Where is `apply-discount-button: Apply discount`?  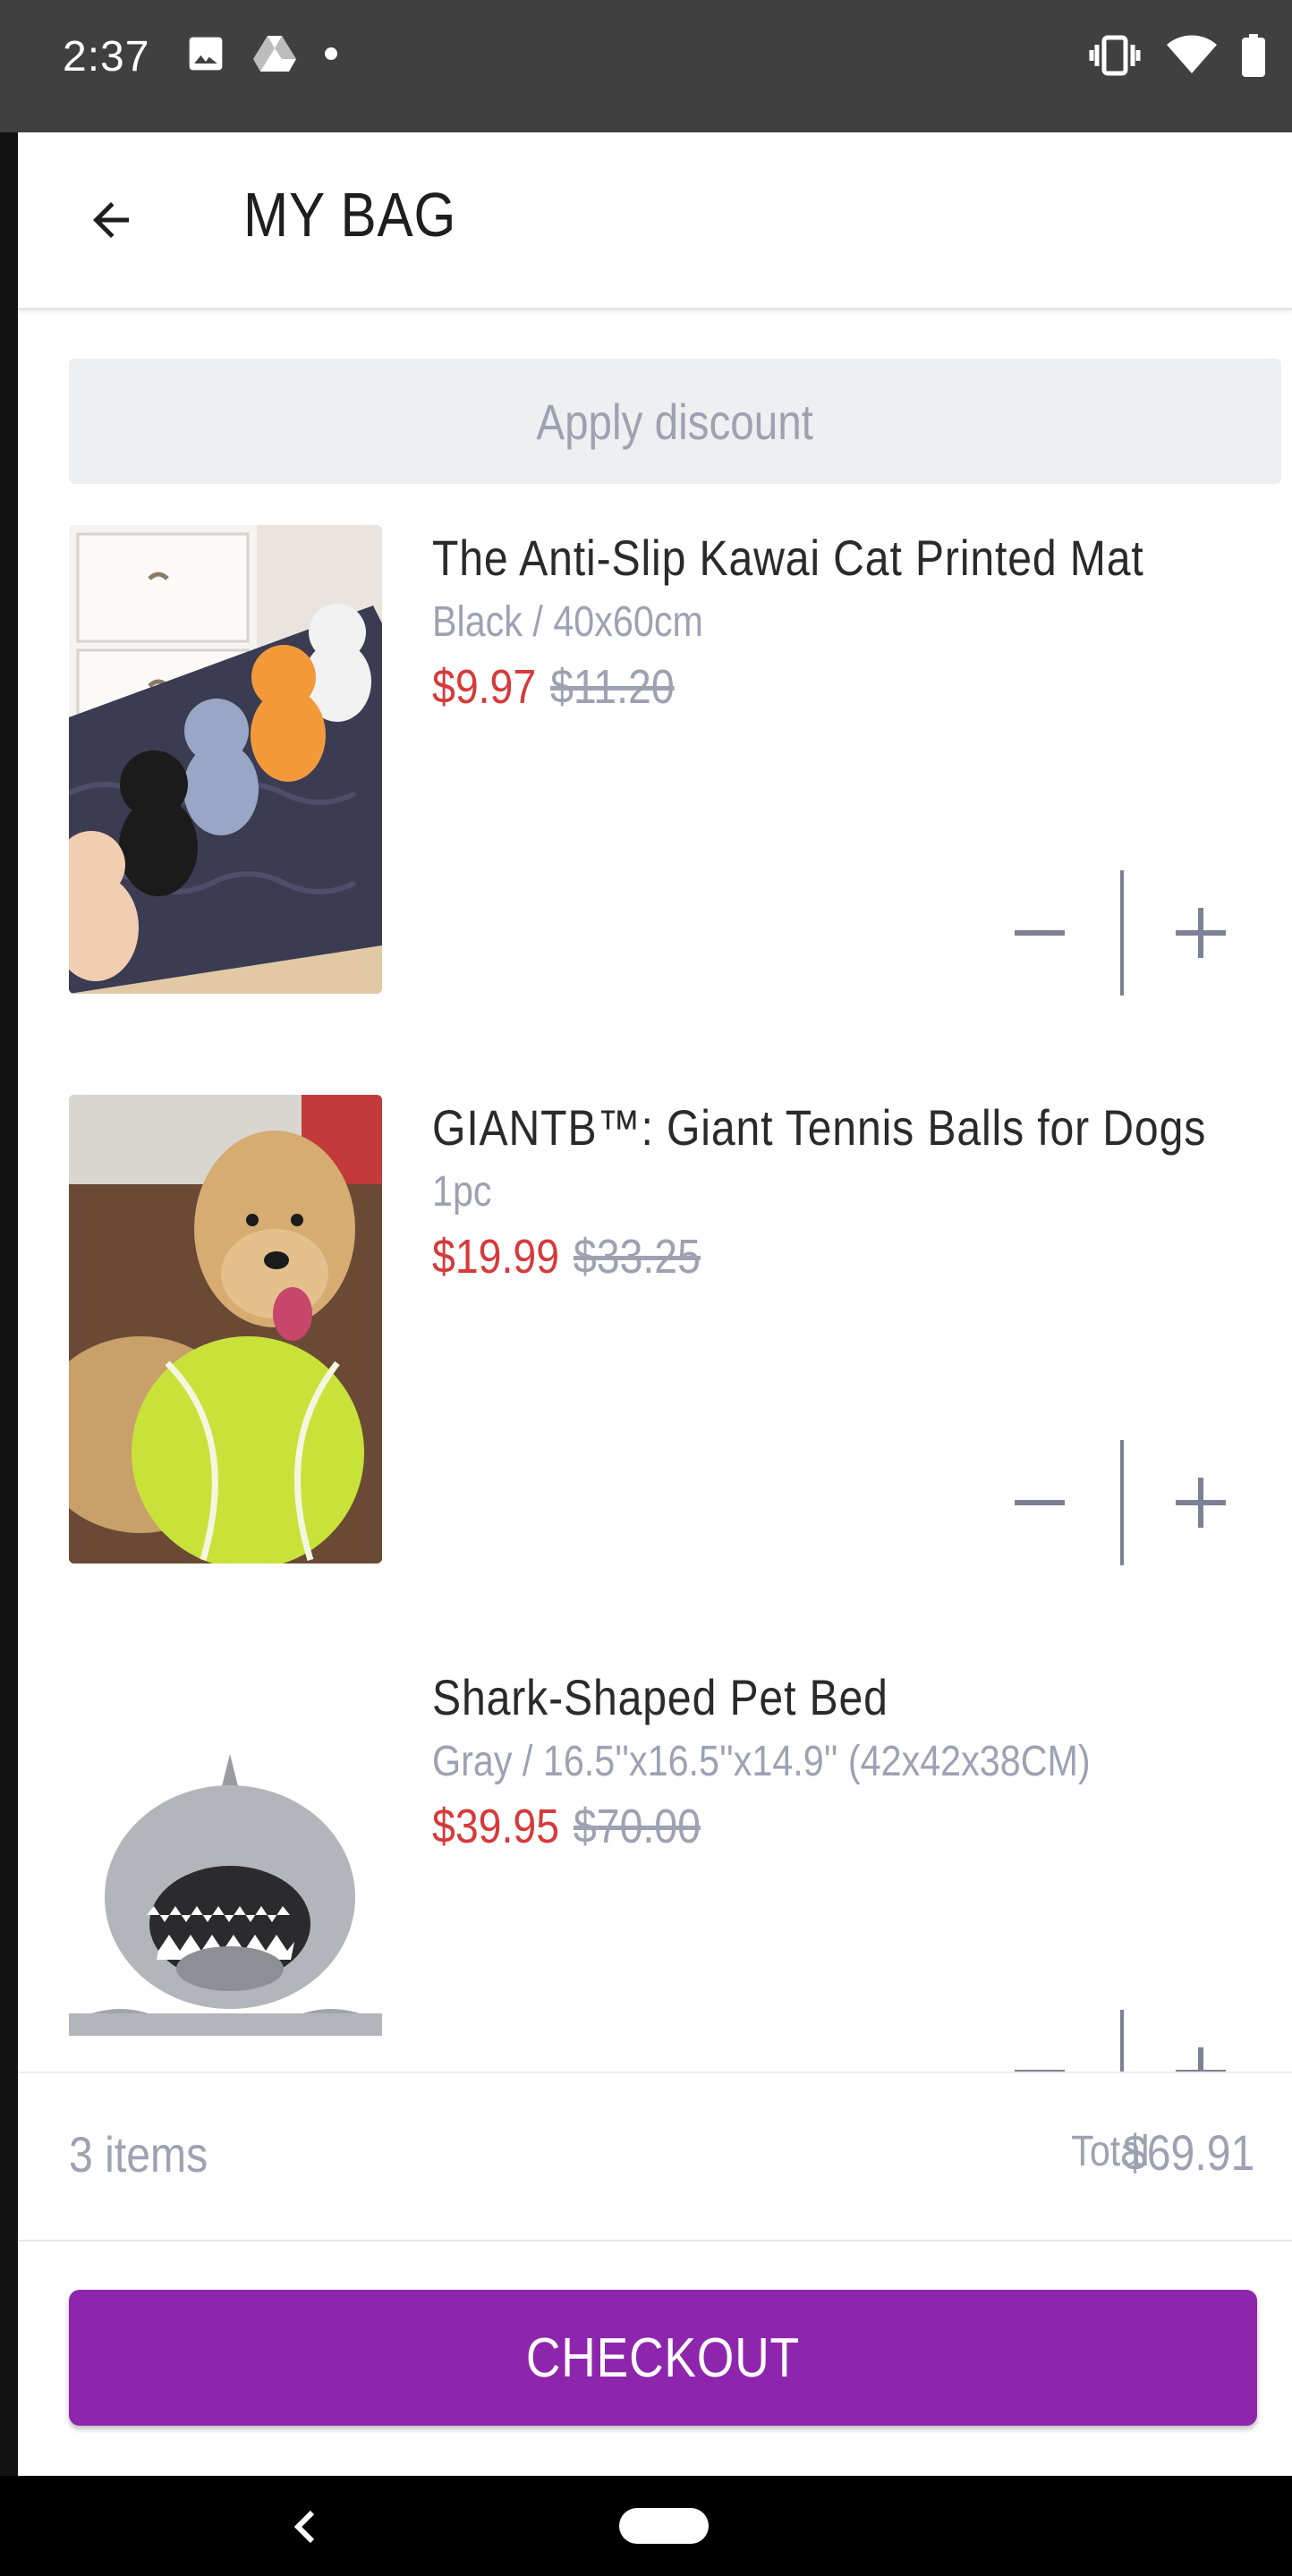
apply-discount-button: Apply discount is located at coordinates (675, 421).